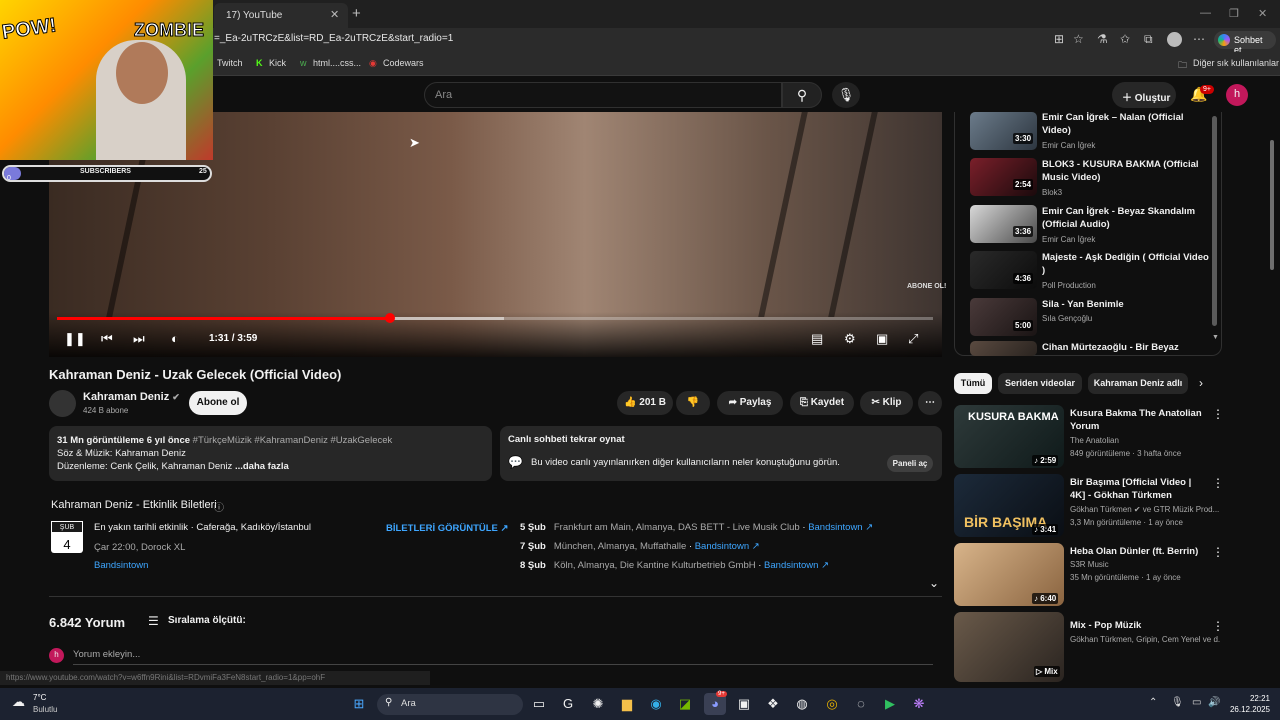 The height and width of the screenshot is (720, 1280). I want to click on show-more-link: ...daha fazla, so click(262, 466).